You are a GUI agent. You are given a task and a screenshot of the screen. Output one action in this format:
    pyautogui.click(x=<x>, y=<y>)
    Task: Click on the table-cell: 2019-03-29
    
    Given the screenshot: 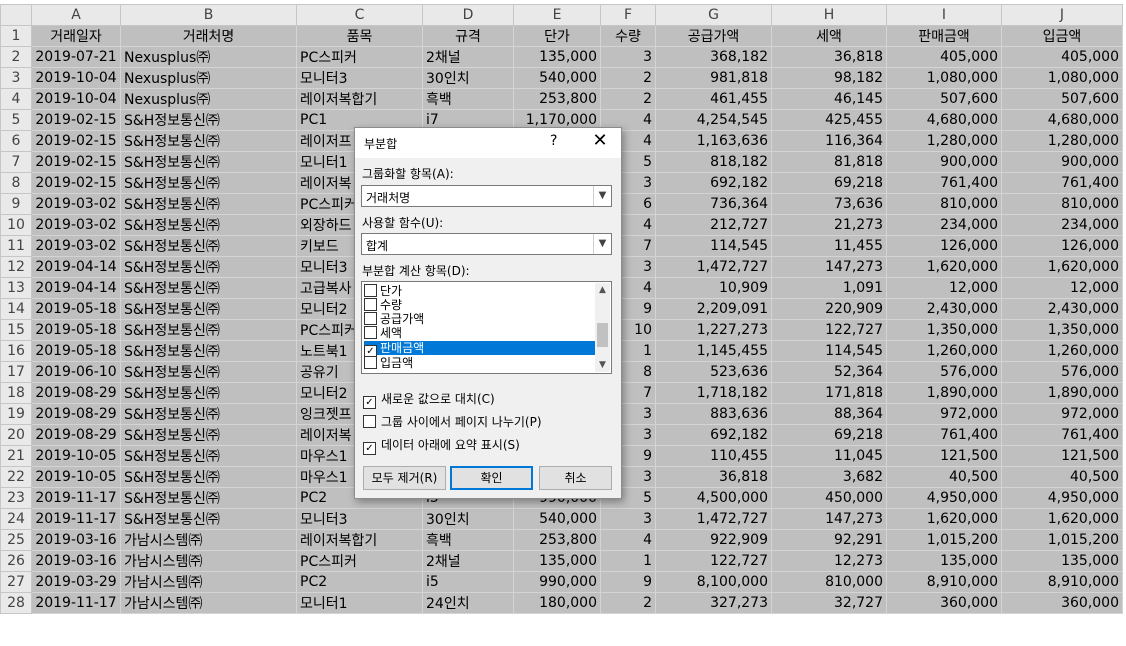 What is the action you would take?
    pyautogui.click(x=76, y=582)
    